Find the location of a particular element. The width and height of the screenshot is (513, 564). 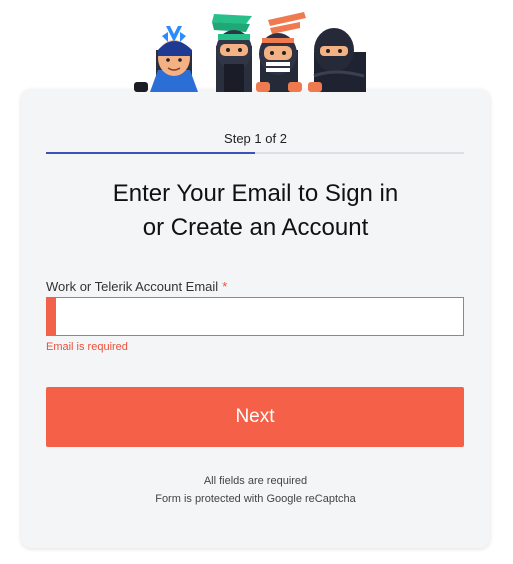

email-label: Work or Telerik Account Email * is located at coordinates (136, 286).